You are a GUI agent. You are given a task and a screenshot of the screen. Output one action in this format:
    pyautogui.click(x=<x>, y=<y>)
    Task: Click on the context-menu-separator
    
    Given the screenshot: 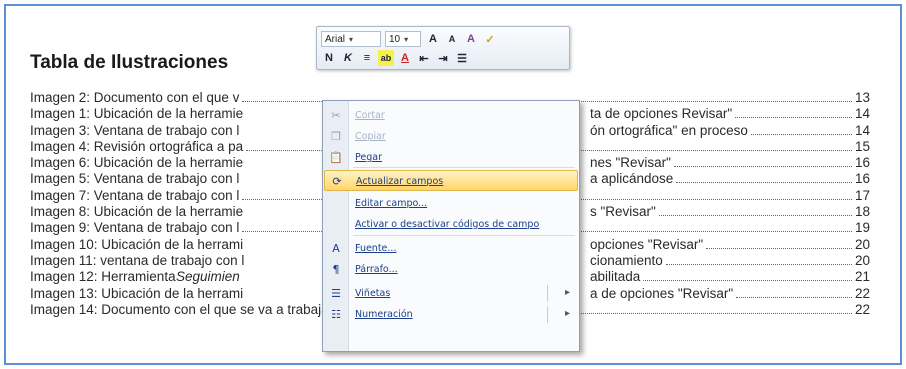 What is the action you would take?
    pyautogui.click(x=464, y=167)
    